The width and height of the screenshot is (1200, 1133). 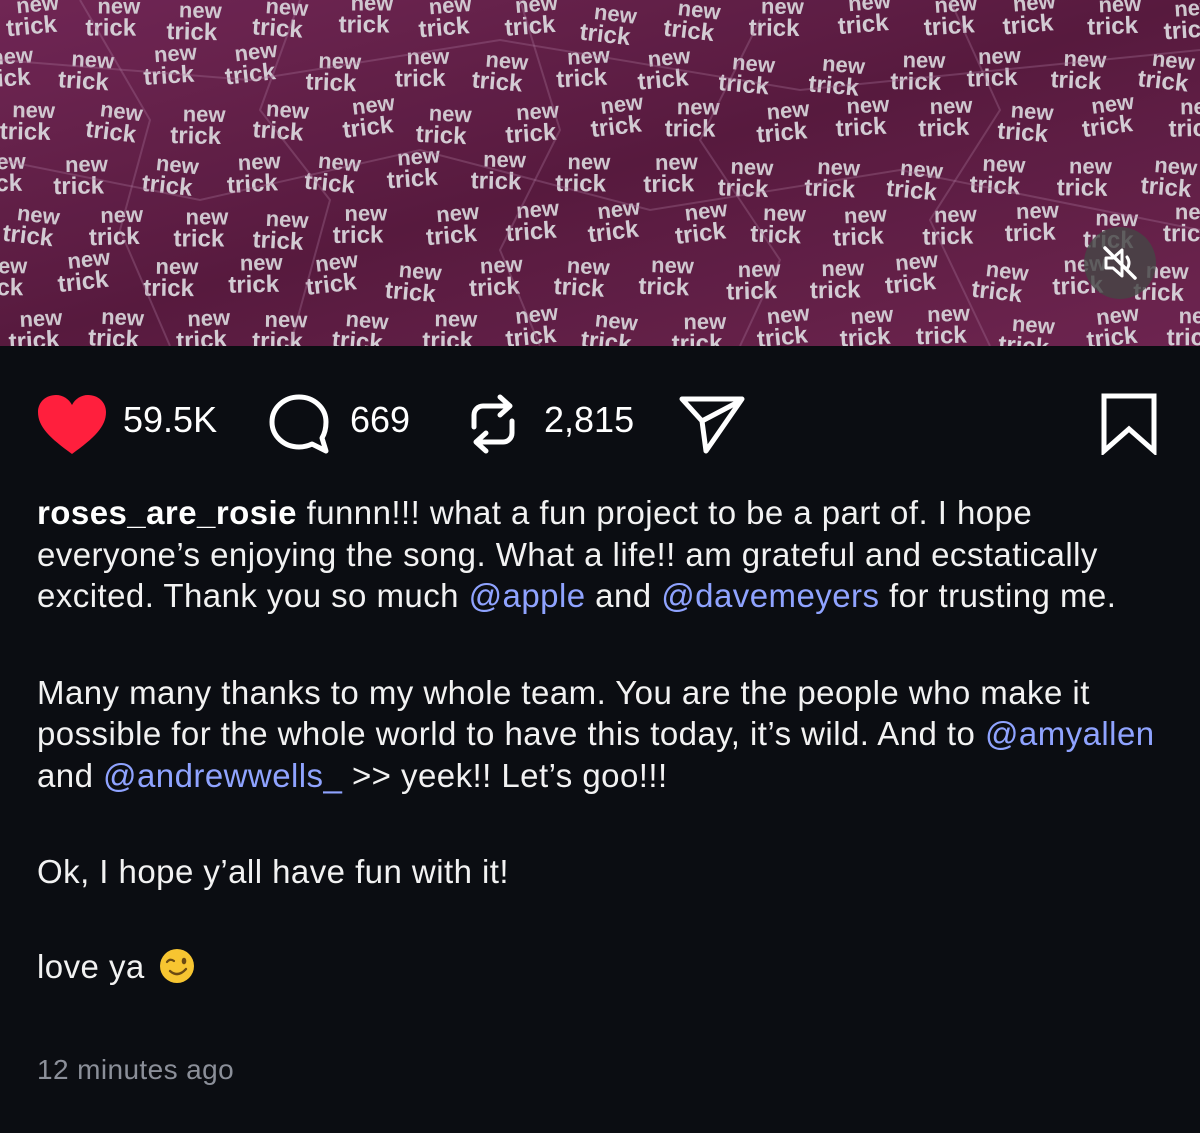 I want to click on comment-count: 669, so click(x=380, y=420).